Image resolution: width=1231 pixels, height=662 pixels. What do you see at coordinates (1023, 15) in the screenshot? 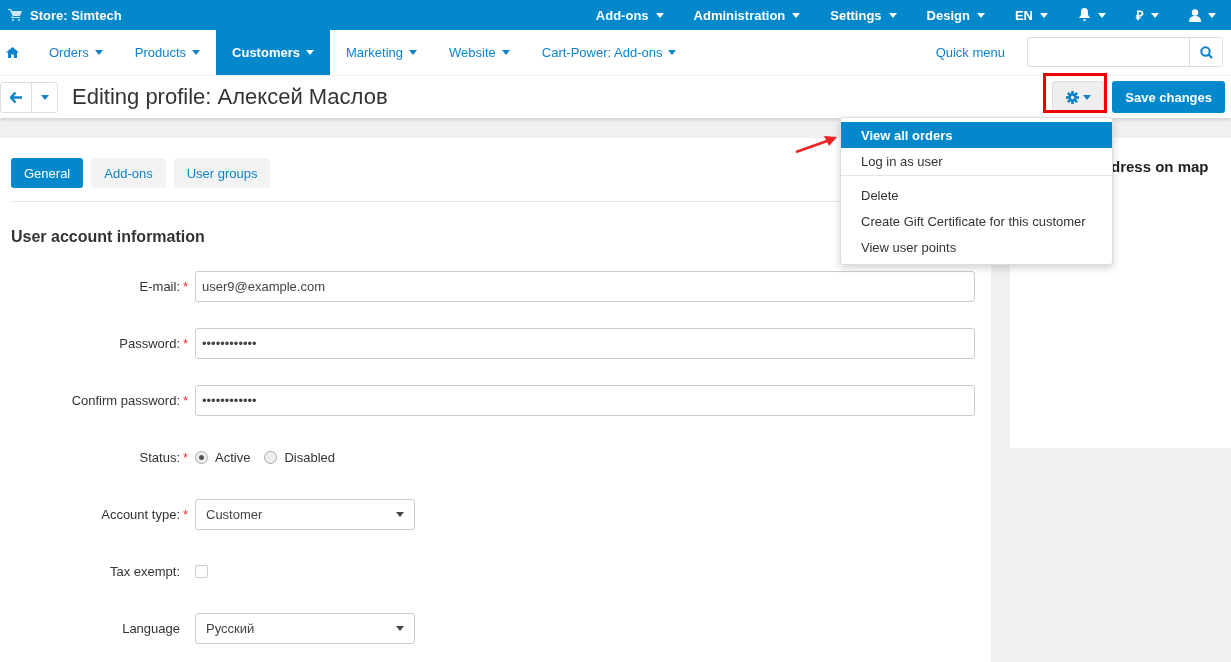
I see `menu-label: EN` at bounding box center [1023, 15].